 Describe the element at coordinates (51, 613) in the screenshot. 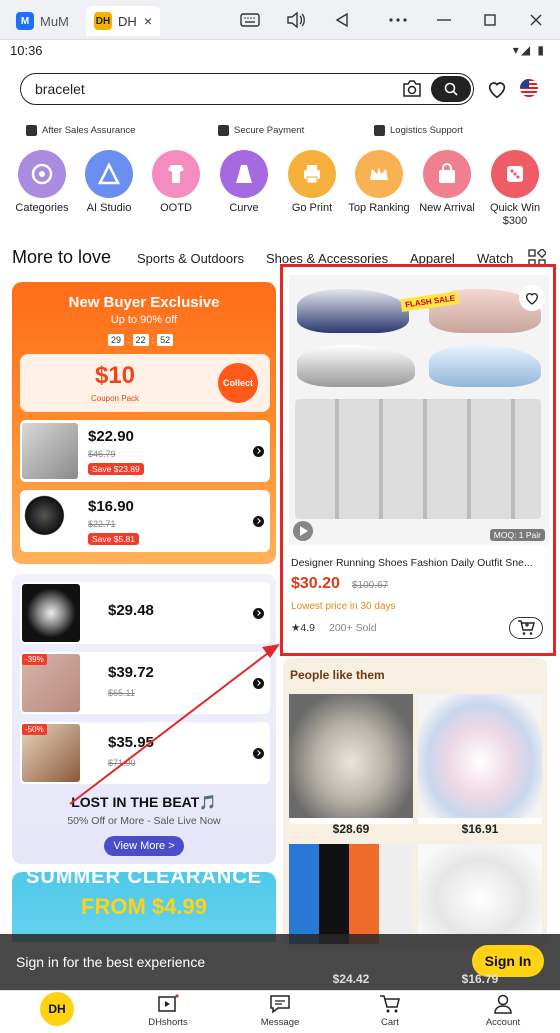

I see `bracelet-thumbnail` at that location.